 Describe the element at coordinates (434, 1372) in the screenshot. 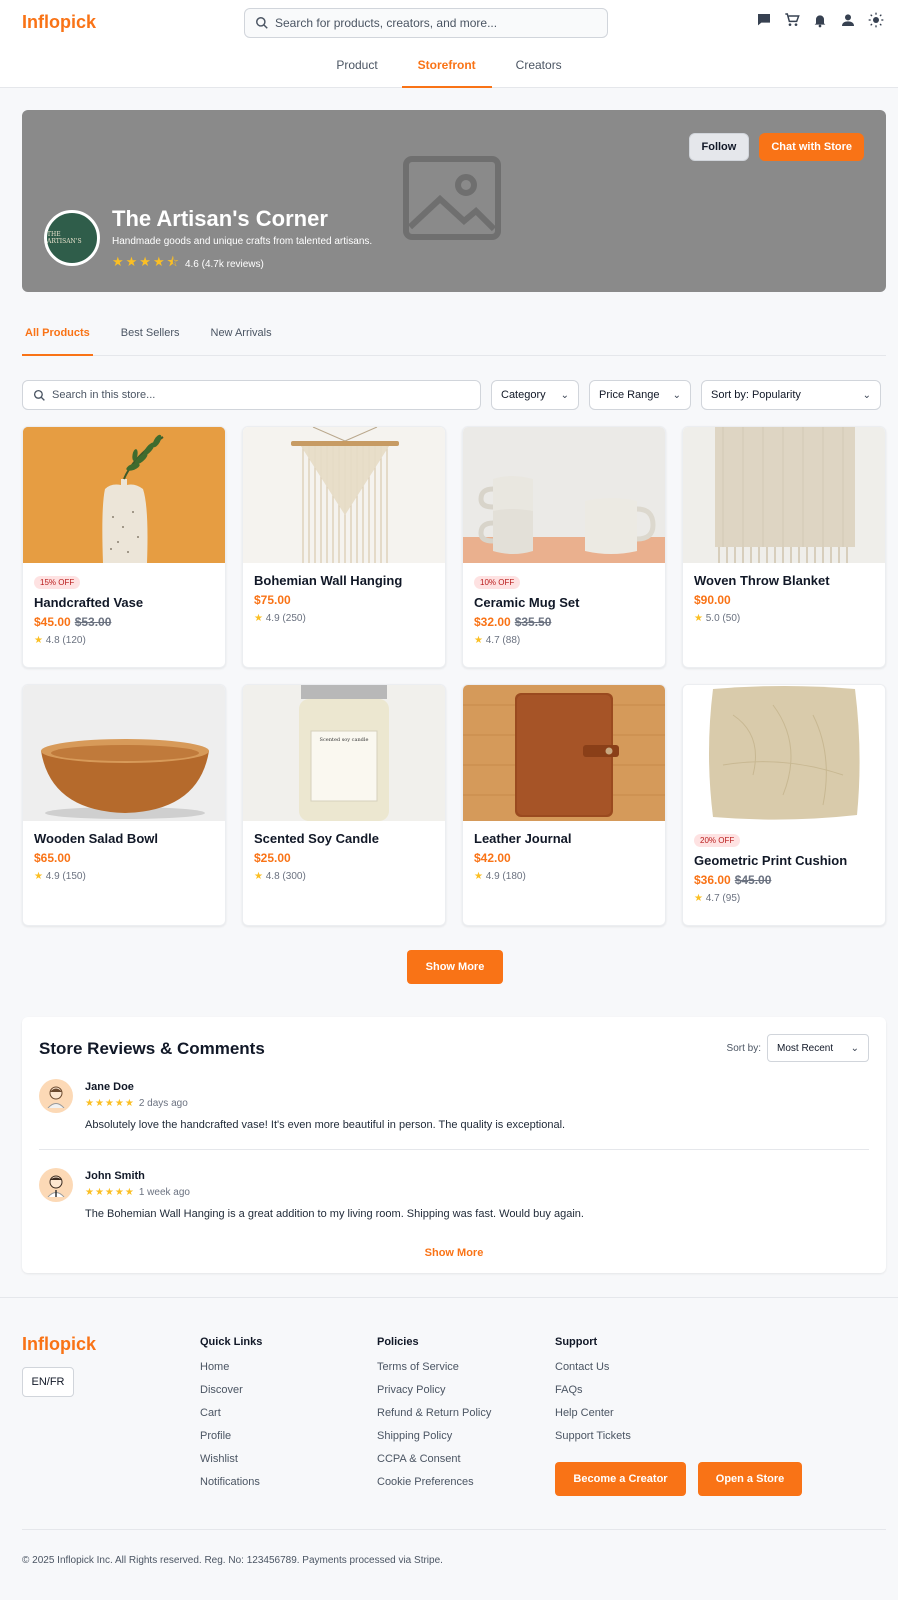

I see `footer-link-terms: Terms of Service` at that location.